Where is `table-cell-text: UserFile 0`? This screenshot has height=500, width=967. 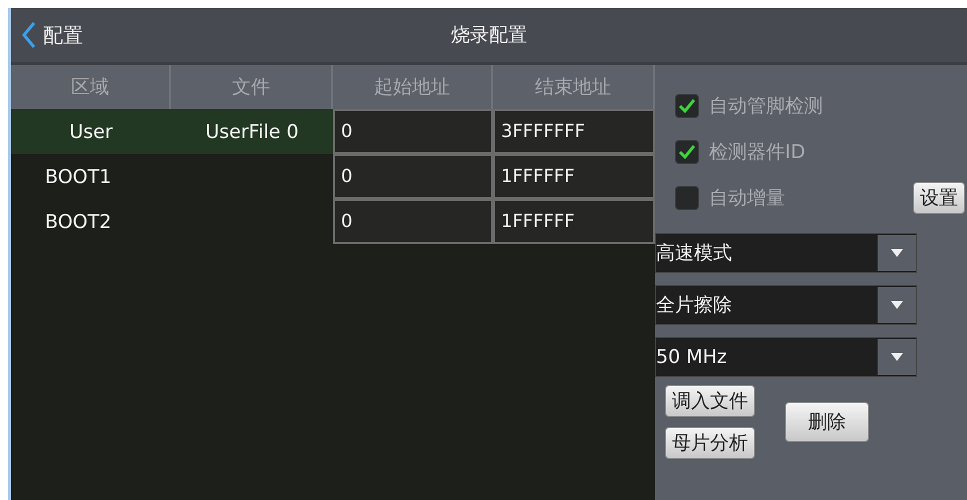 table-cell-text: UserFile 0 is located at coordinates (252, 131).